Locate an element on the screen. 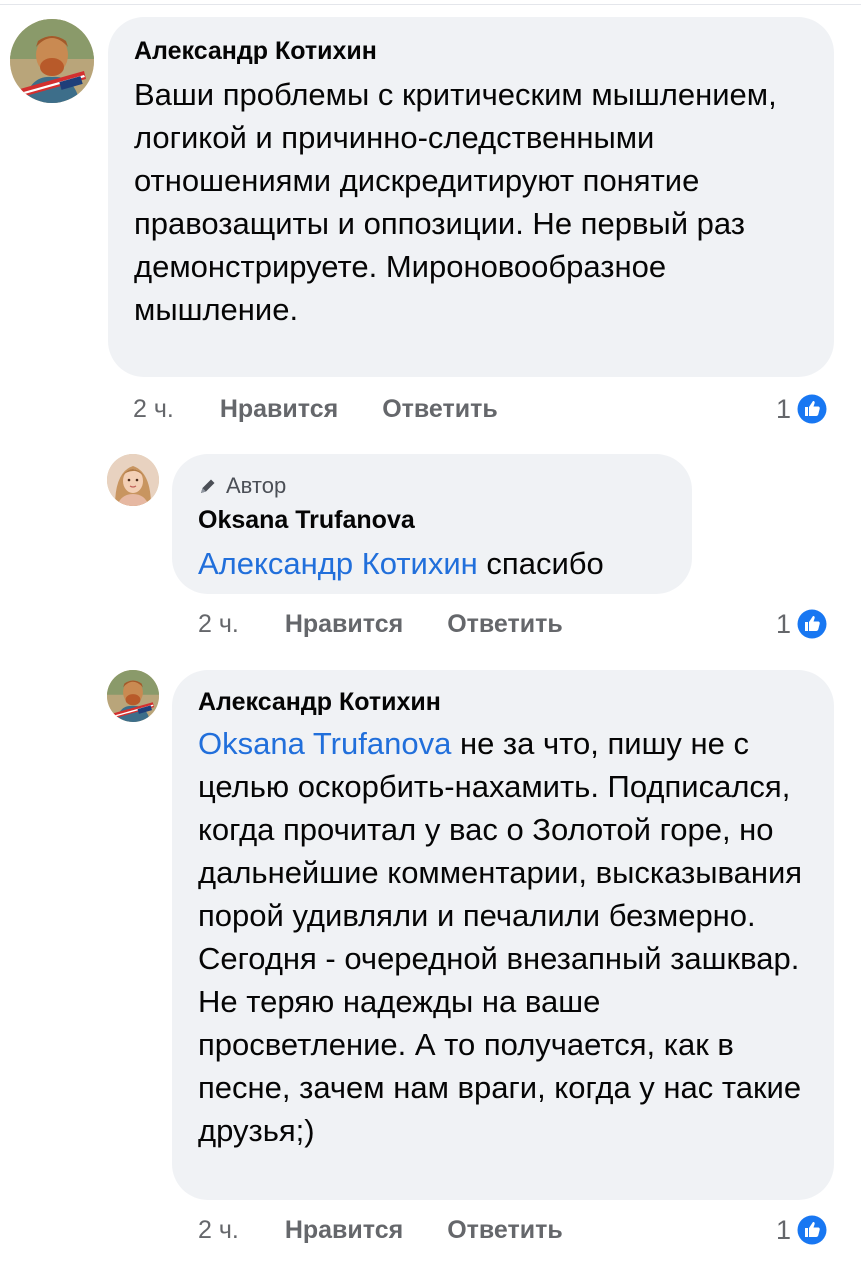 The image size is (861, 1280). comment-2-like-button: Нравится is located at coordinates (344, 624).